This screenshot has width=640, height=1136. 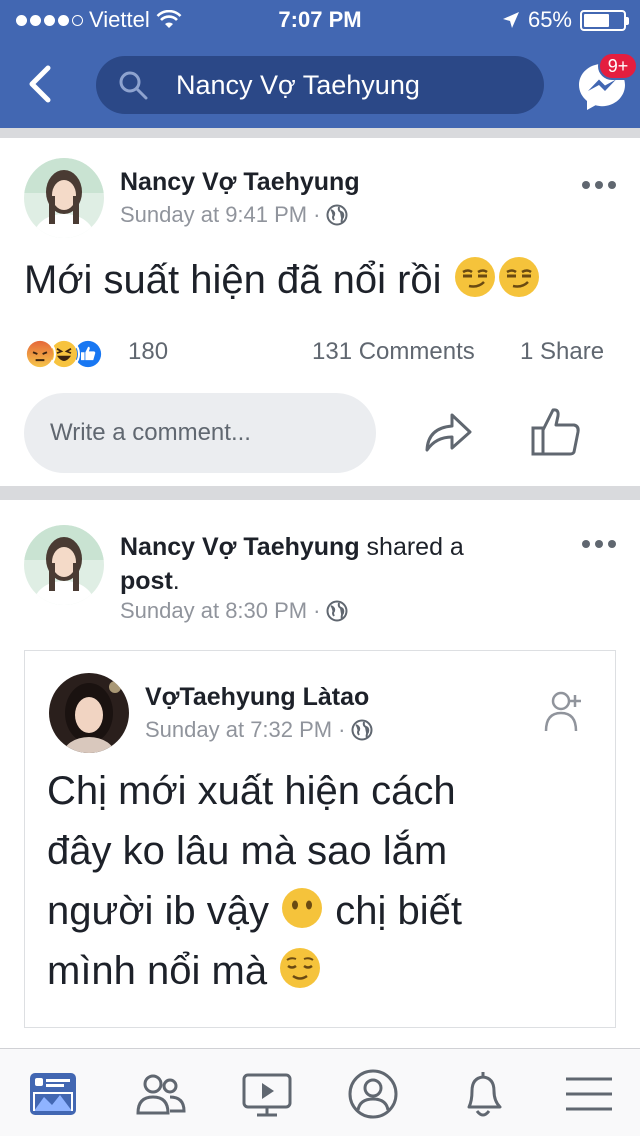 What do you see at coordinates (64, 354) in the screenshot?
I see `reaction-icons` at bounding box center [64, 354].